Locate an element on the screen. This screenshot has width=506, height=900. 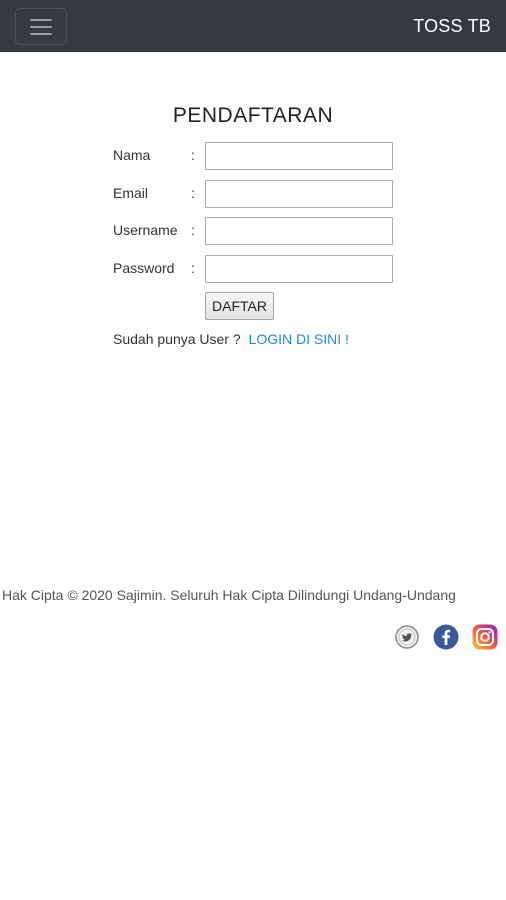
login-prompt-text: Sudah punya User ? is located at coordinates (177, 339).